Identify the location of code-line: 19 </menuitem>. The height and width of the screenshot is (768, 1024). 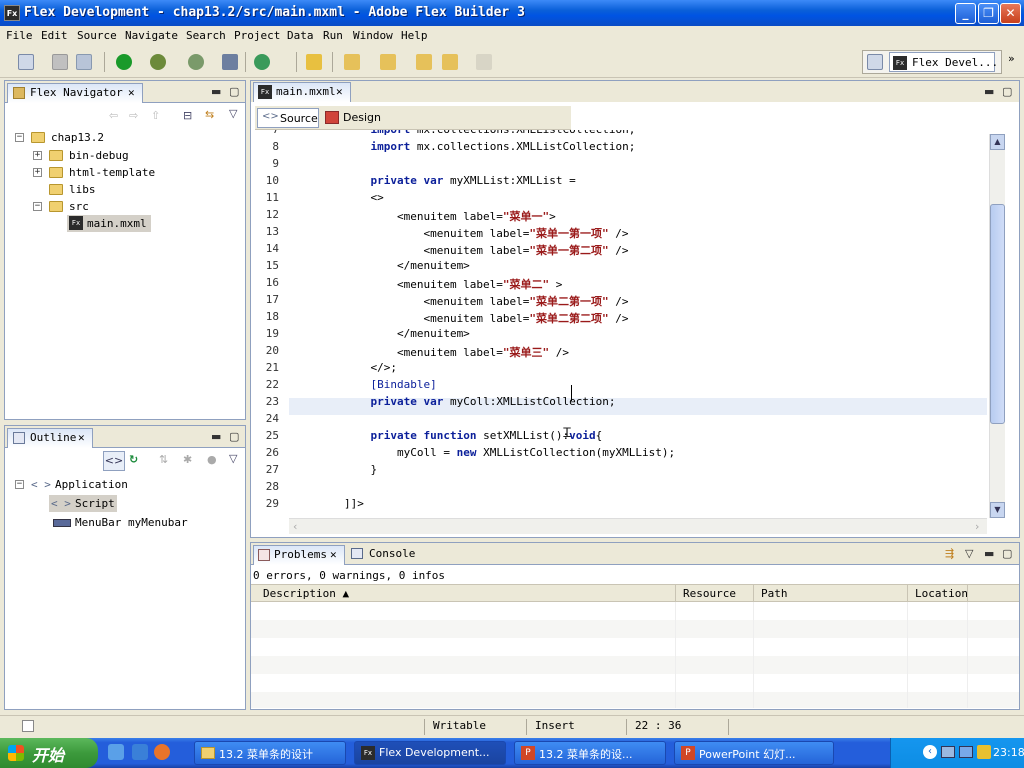
(619, 334).